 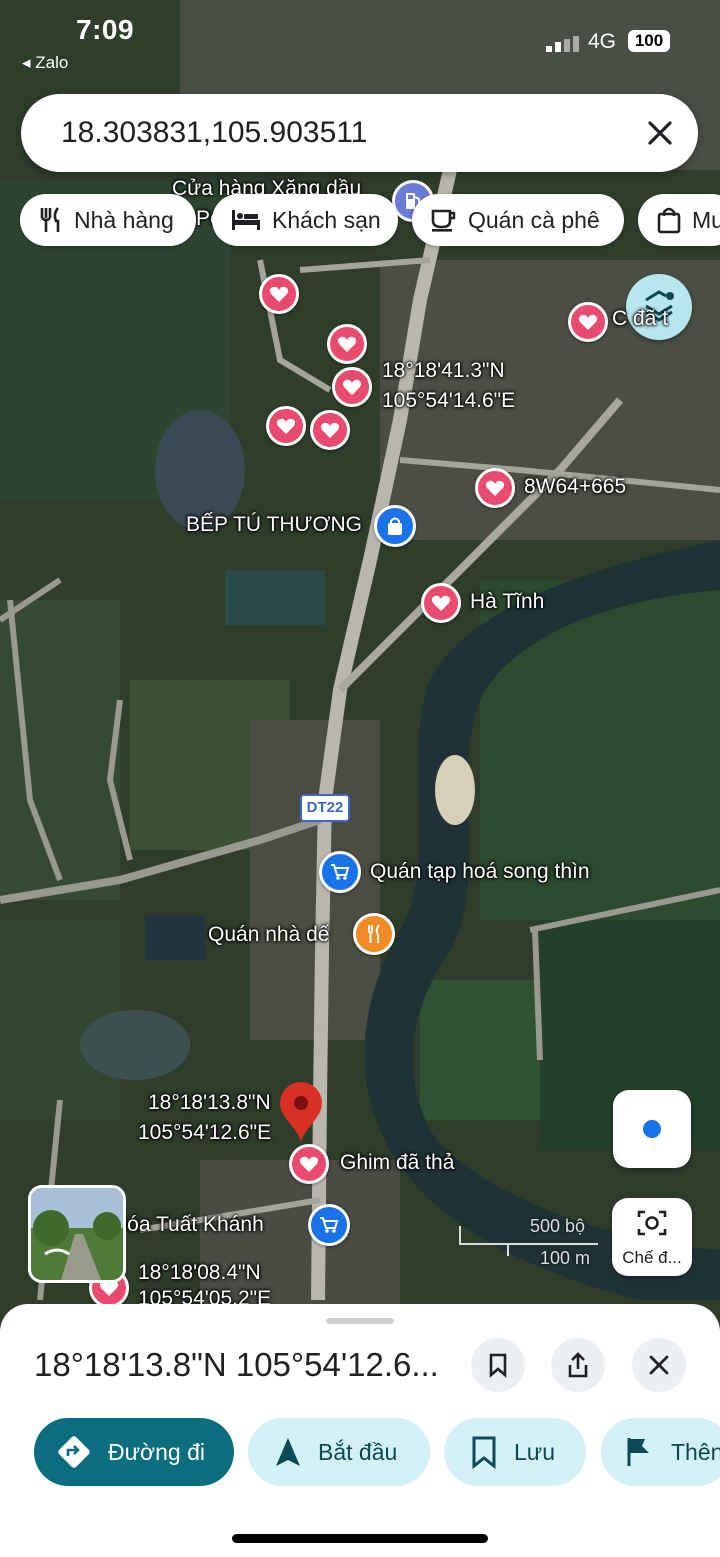 What do you see at coordinates (156, 1451) in the screenshot?
I see `directions-label: Đường đi` at bounding box center [156, 1451].